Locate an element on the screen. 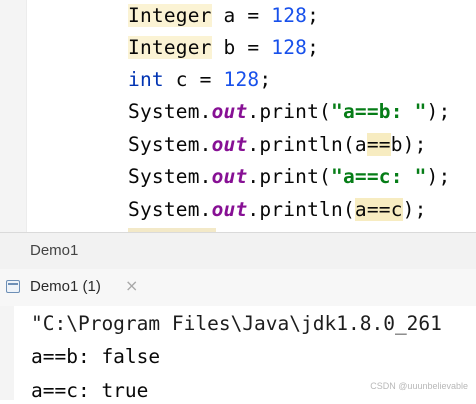 This screenshot has width=476, height=404. code-token: c = is located at coordinates (193, 79).